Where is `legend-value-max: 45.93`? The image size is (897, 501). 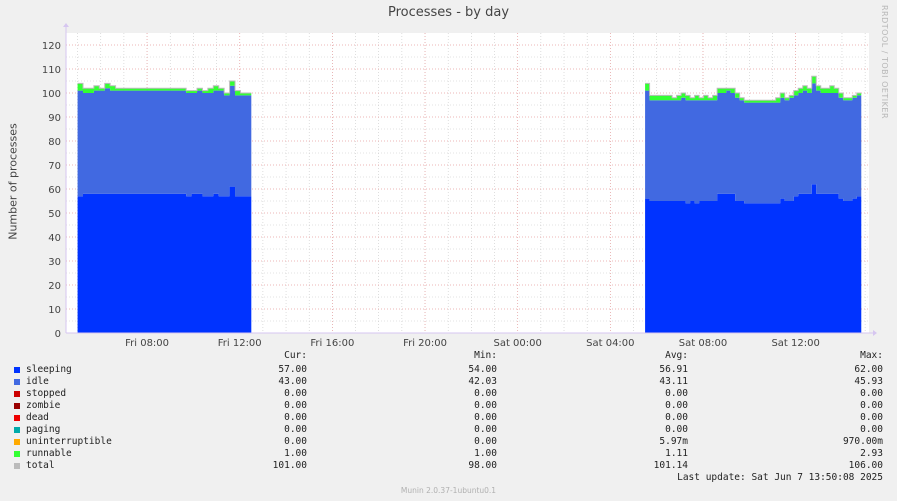 legend-value-max: 45.93 is located at coordinates (868, 381).